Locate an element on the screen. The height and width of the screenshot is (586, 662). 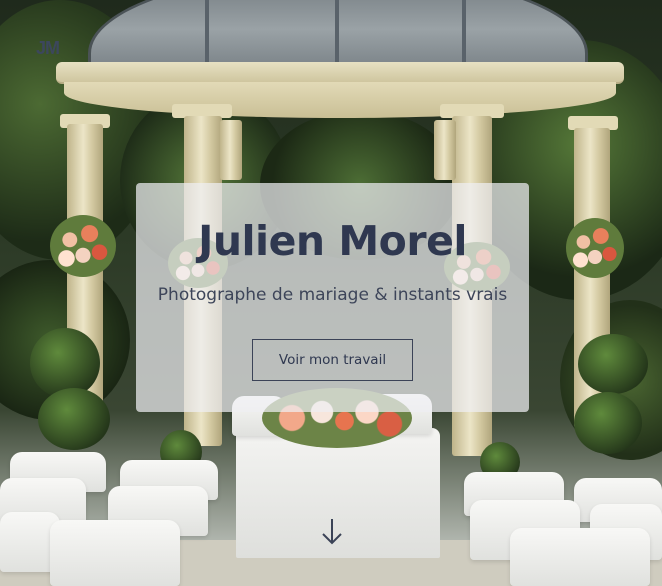
brand-logo: JM is located at coordinates (48, 48).